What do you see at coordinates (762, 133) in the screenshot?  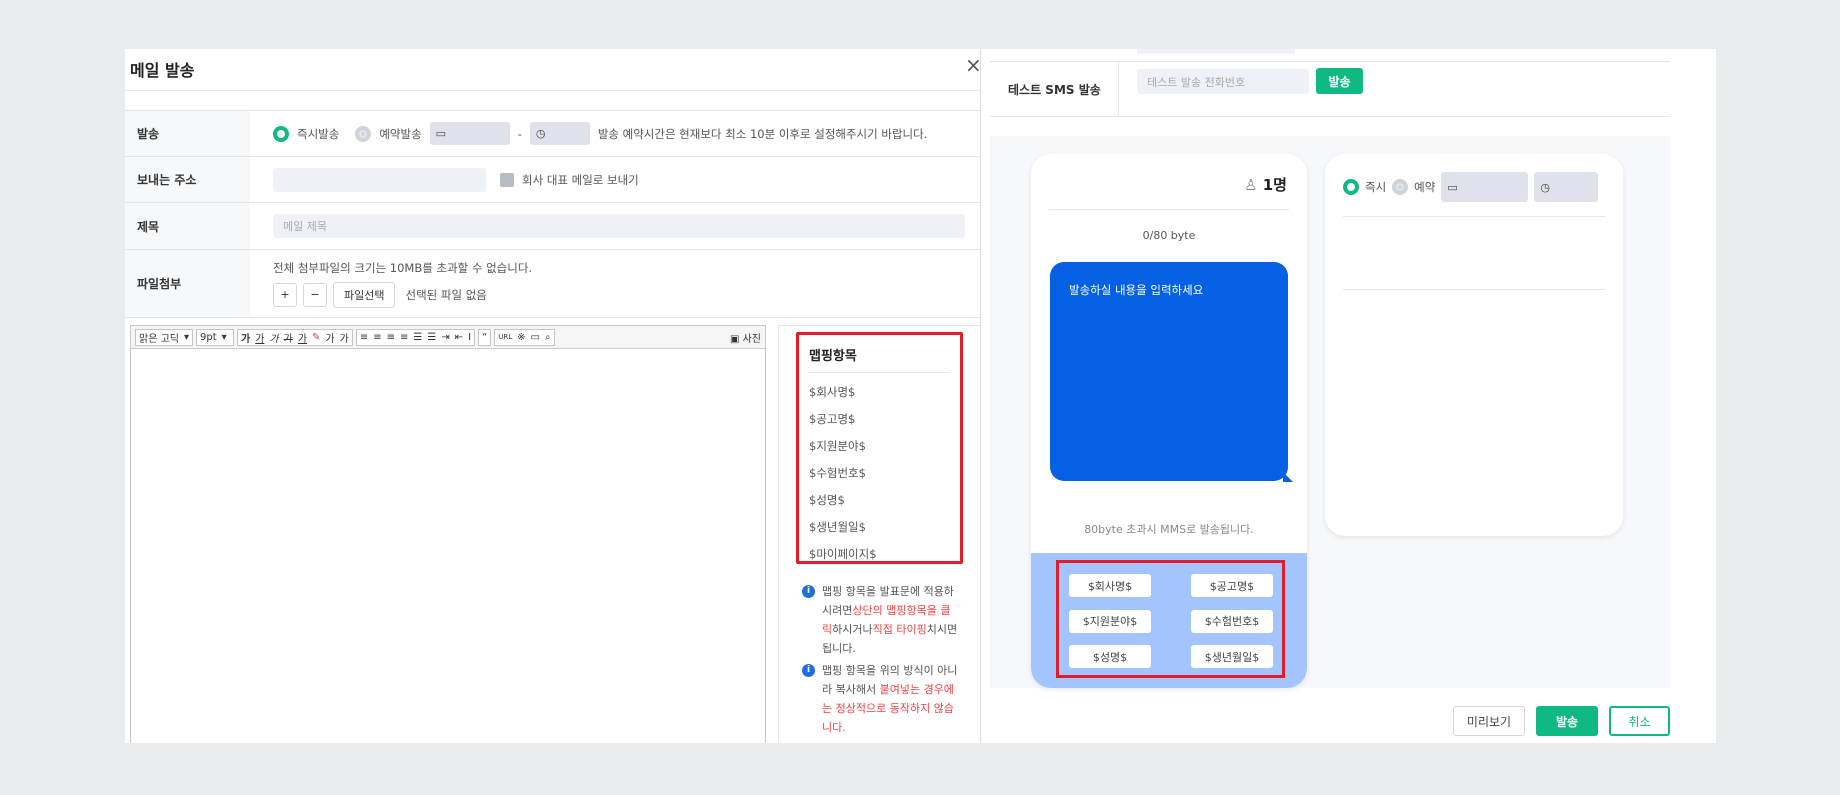 I see `send-hint: 발송 예약시간은 현재보다 최소 10분 이후로 설정해주시기 바랍니다.` at bounding box center [762, 133].